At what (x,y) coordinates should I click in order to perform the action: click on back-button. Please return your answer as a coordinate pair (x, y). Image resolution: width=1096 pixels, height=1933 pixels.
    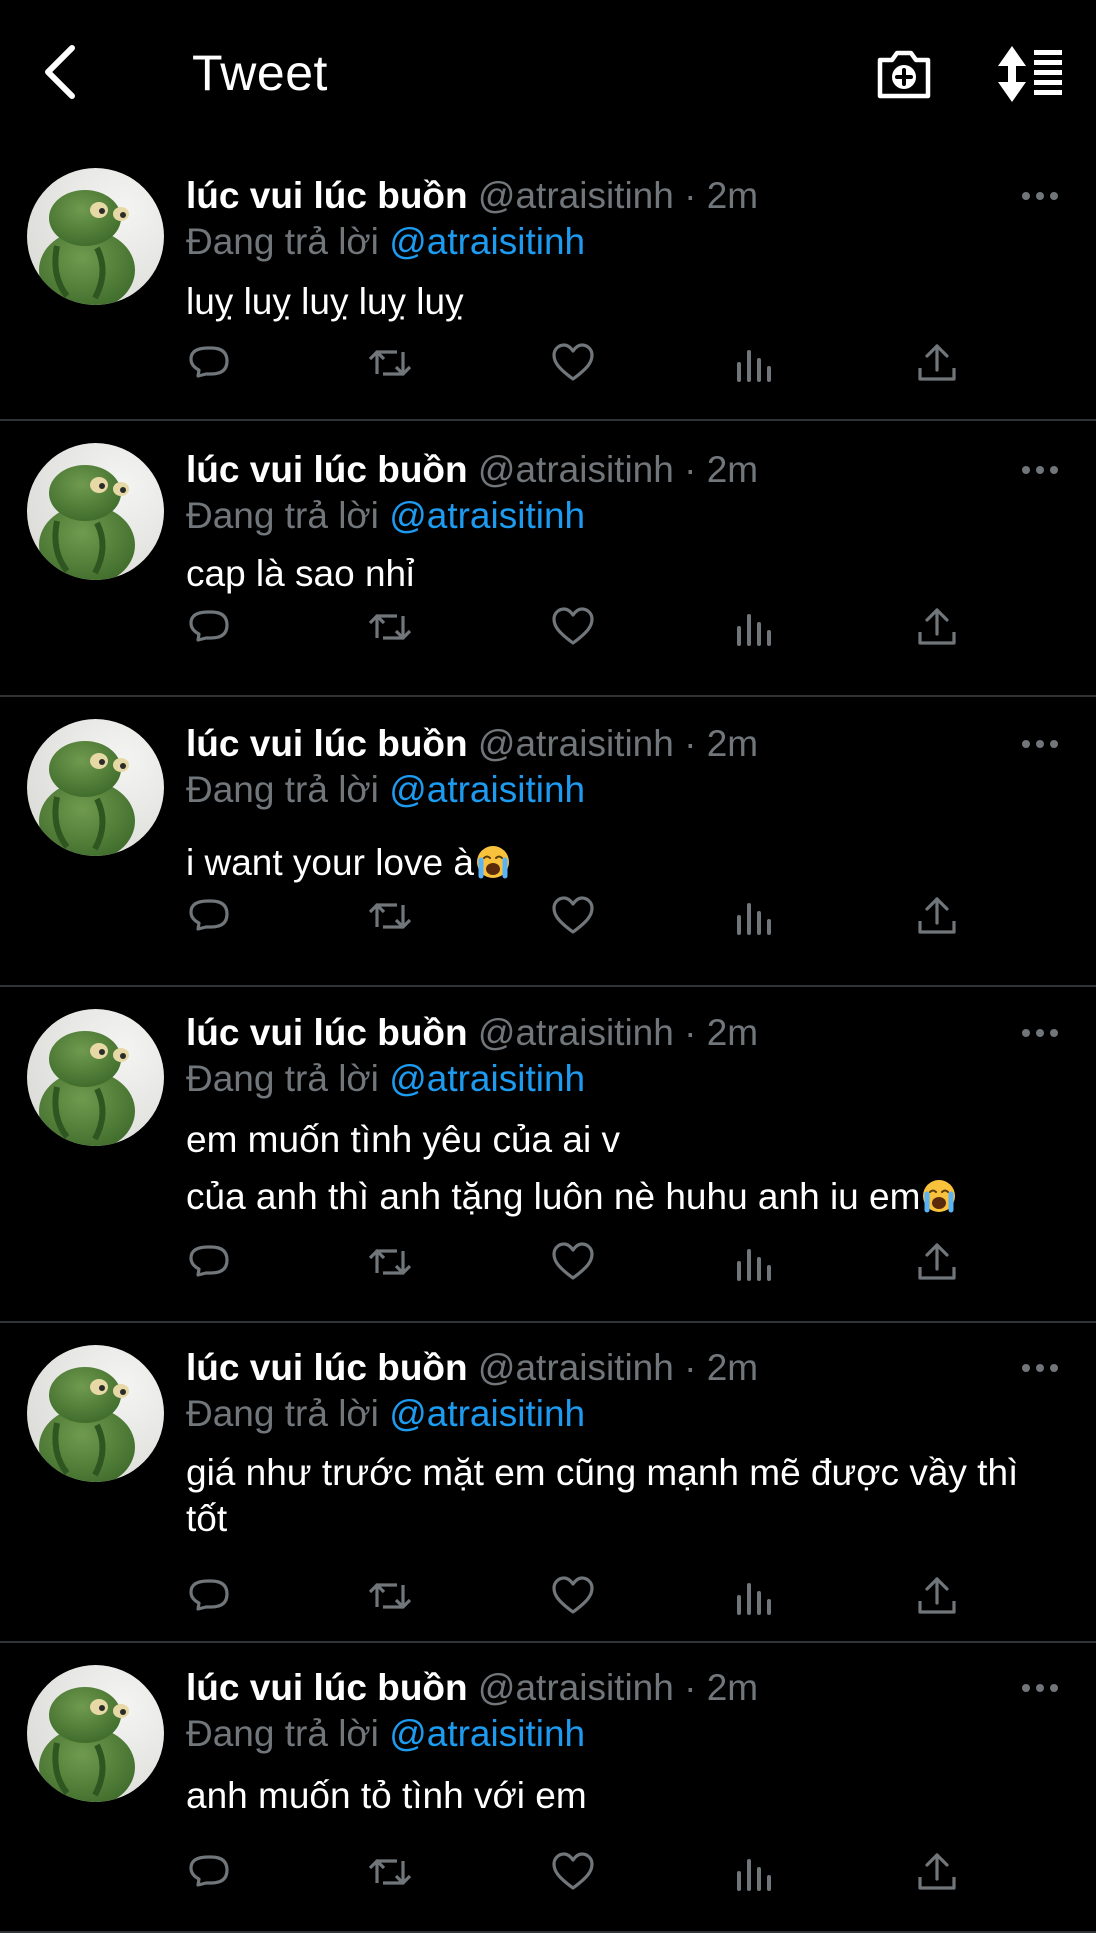
    Looking at the image, I should click on (60, 72).